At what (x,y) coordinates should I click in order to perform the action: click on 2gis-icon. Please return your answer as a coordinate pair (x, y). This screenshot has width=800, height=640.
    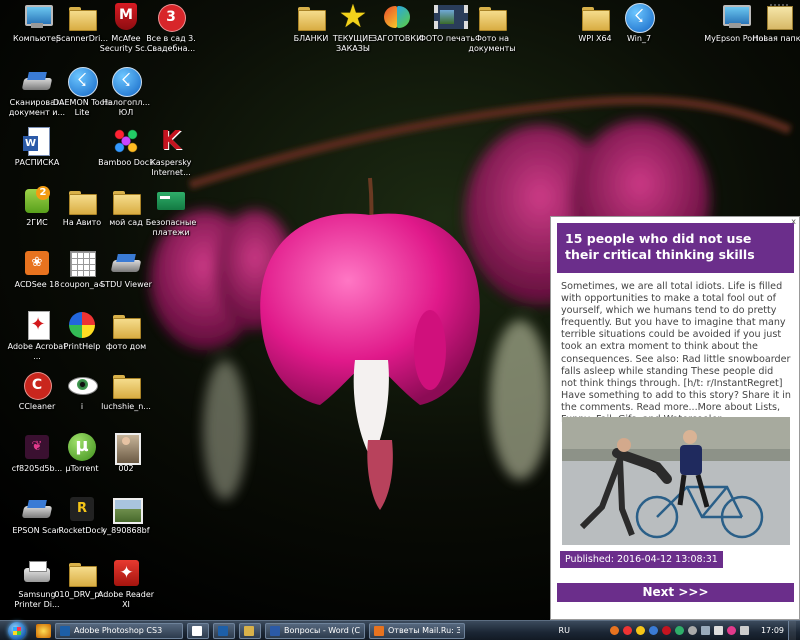
    Looking at the image, I should click on (37, 201).